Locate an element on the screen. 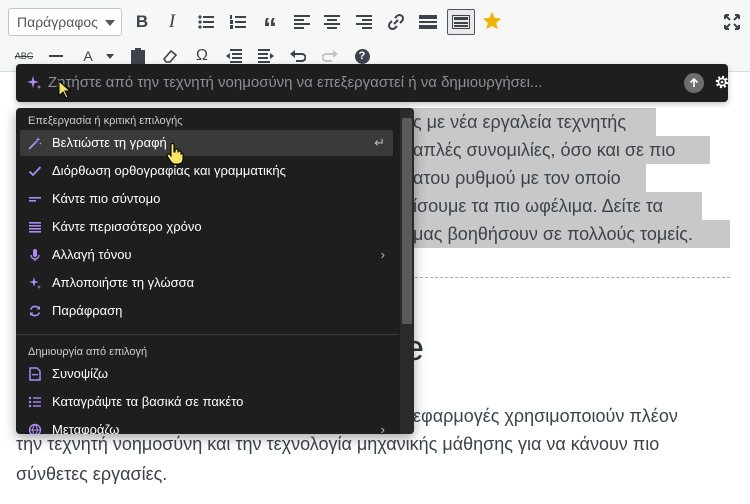 The image size is (750, 504). paragraph-line: σύνθετες εργασίες. is located at coordinates (92, 474).